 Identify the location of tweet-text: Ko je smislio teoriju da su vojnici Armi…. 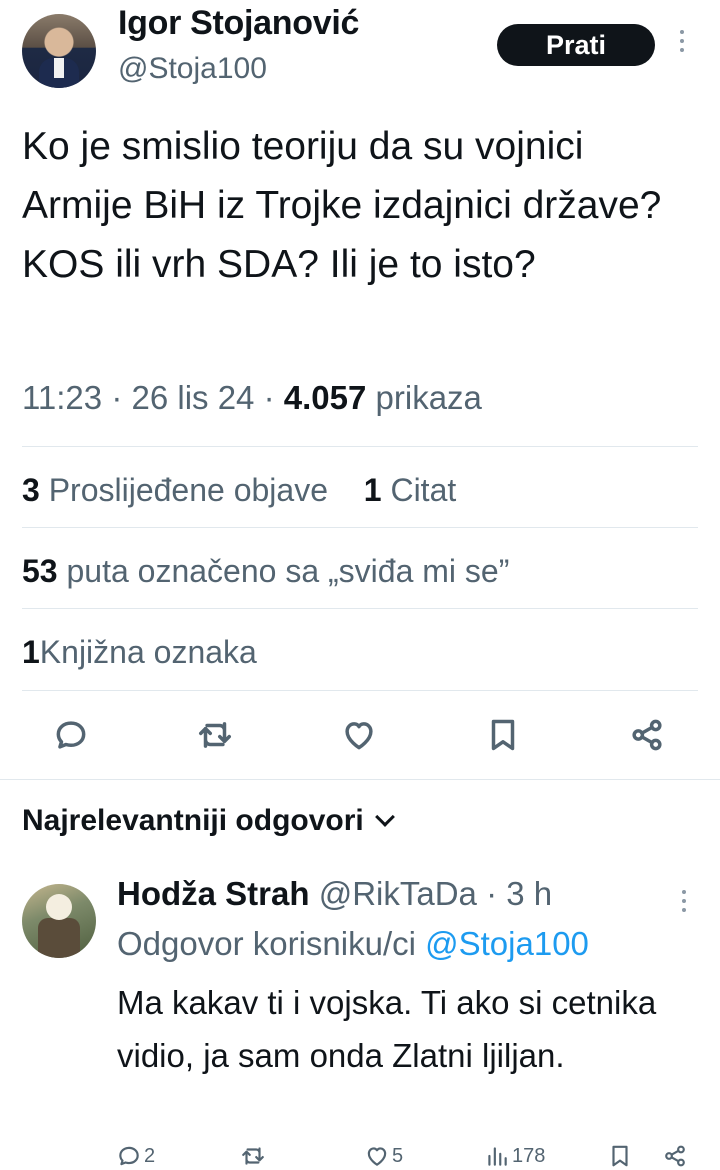
(342, 205).